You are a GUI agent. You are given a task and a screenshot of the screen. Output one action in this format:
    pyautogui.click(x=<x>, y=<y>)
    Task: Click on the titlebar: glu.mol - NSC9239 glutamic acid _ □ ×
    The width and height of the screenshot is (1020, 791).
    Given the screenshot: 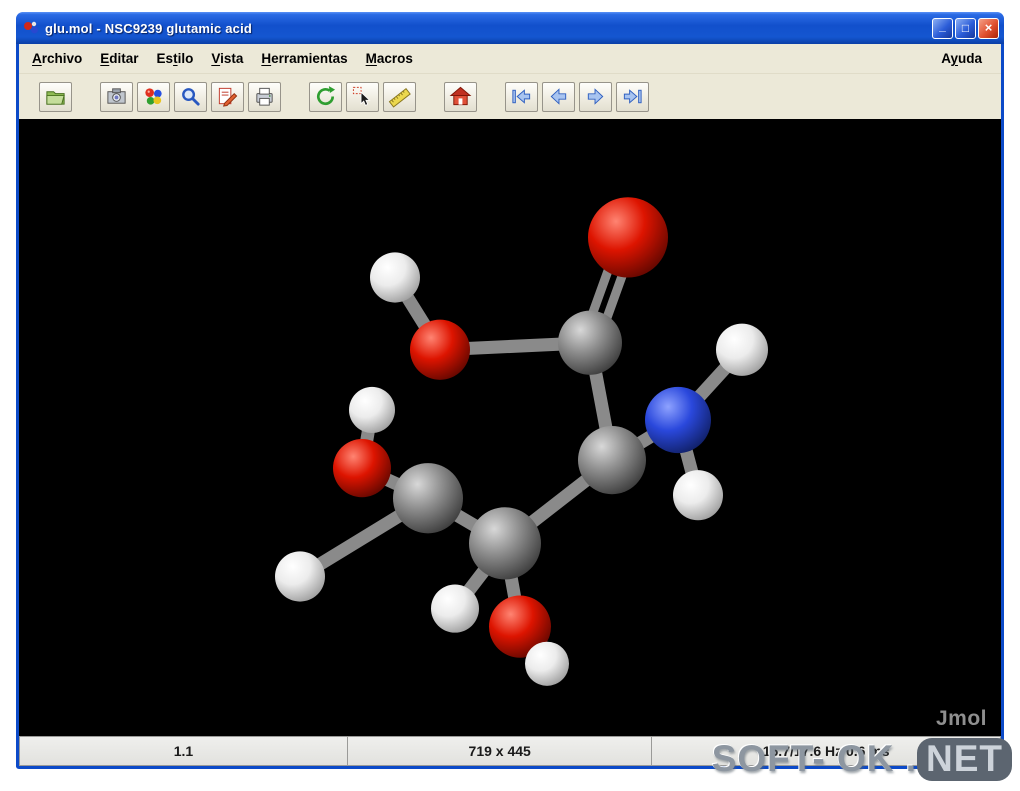 What is the action you would take?
    pyautogui.click(x=510, y=28)
    